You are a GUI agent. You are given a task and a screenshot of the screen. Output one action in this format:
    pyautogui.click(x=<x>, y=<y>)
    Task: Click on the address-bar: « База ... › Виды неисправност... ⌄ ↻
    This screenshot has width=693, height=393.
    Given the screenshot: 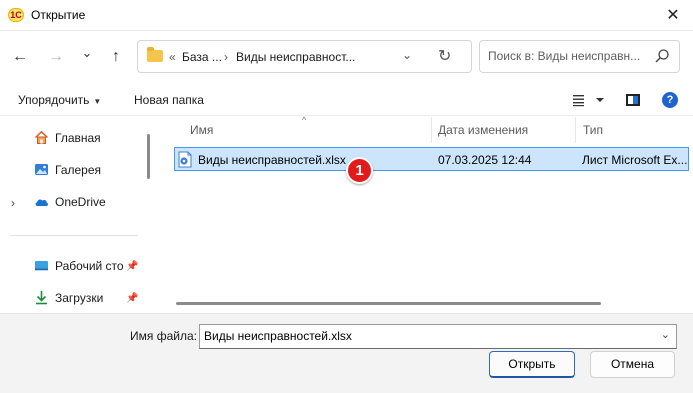 What is the action you would take?
    pyautogui.click(x=304, y=56)
    